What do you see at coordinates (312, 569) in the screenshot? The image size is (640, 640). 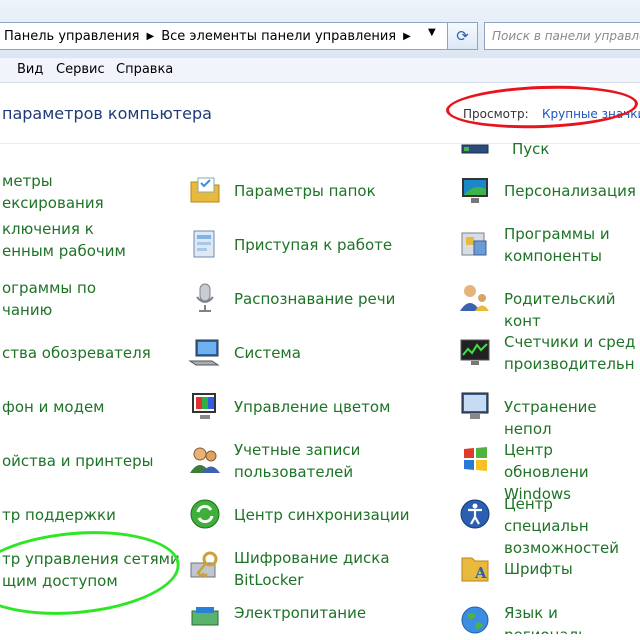 I see `item-bitlocker: Шифрование диска BitLocker` at bounding box center [312, 569].